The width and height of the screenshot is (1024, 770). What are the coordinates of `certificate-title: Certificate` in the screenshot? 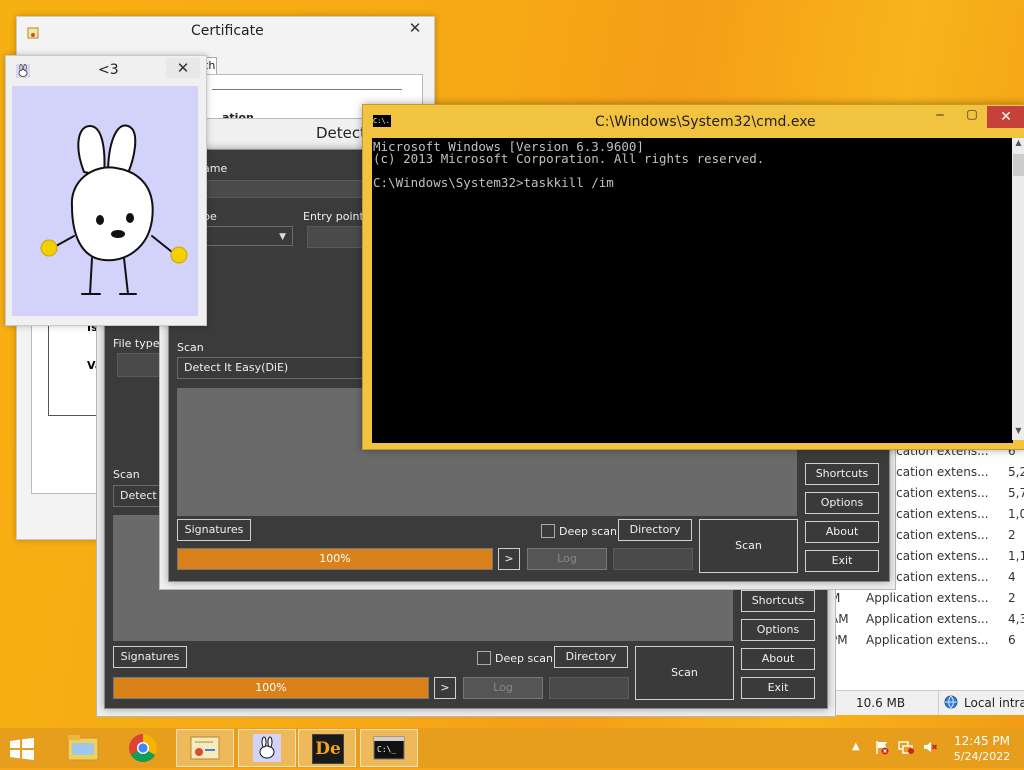 It's located at (227, 31).